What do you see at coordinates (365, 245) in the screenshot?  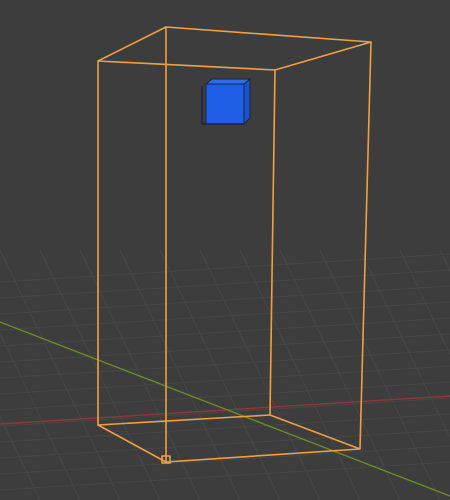 I see `box-right-back-edge` at bounding box center [365, 245].